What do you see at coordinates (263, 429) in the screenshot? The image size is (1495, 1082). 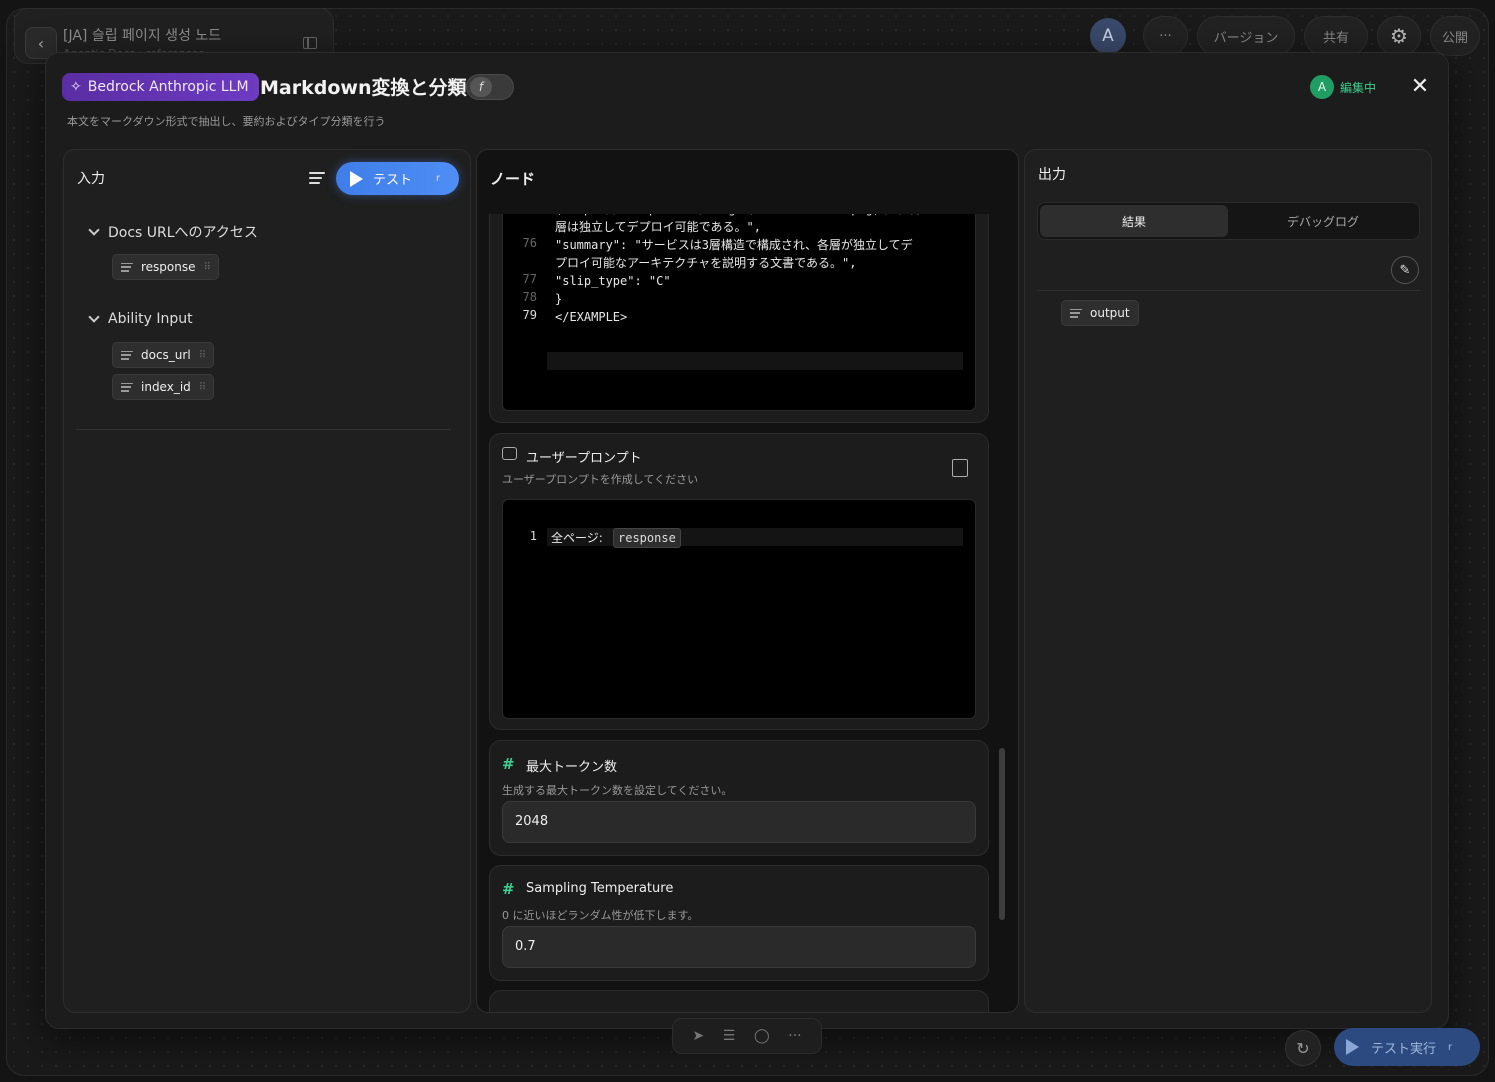 I see `input-divider` at bounding box center [263, 429].